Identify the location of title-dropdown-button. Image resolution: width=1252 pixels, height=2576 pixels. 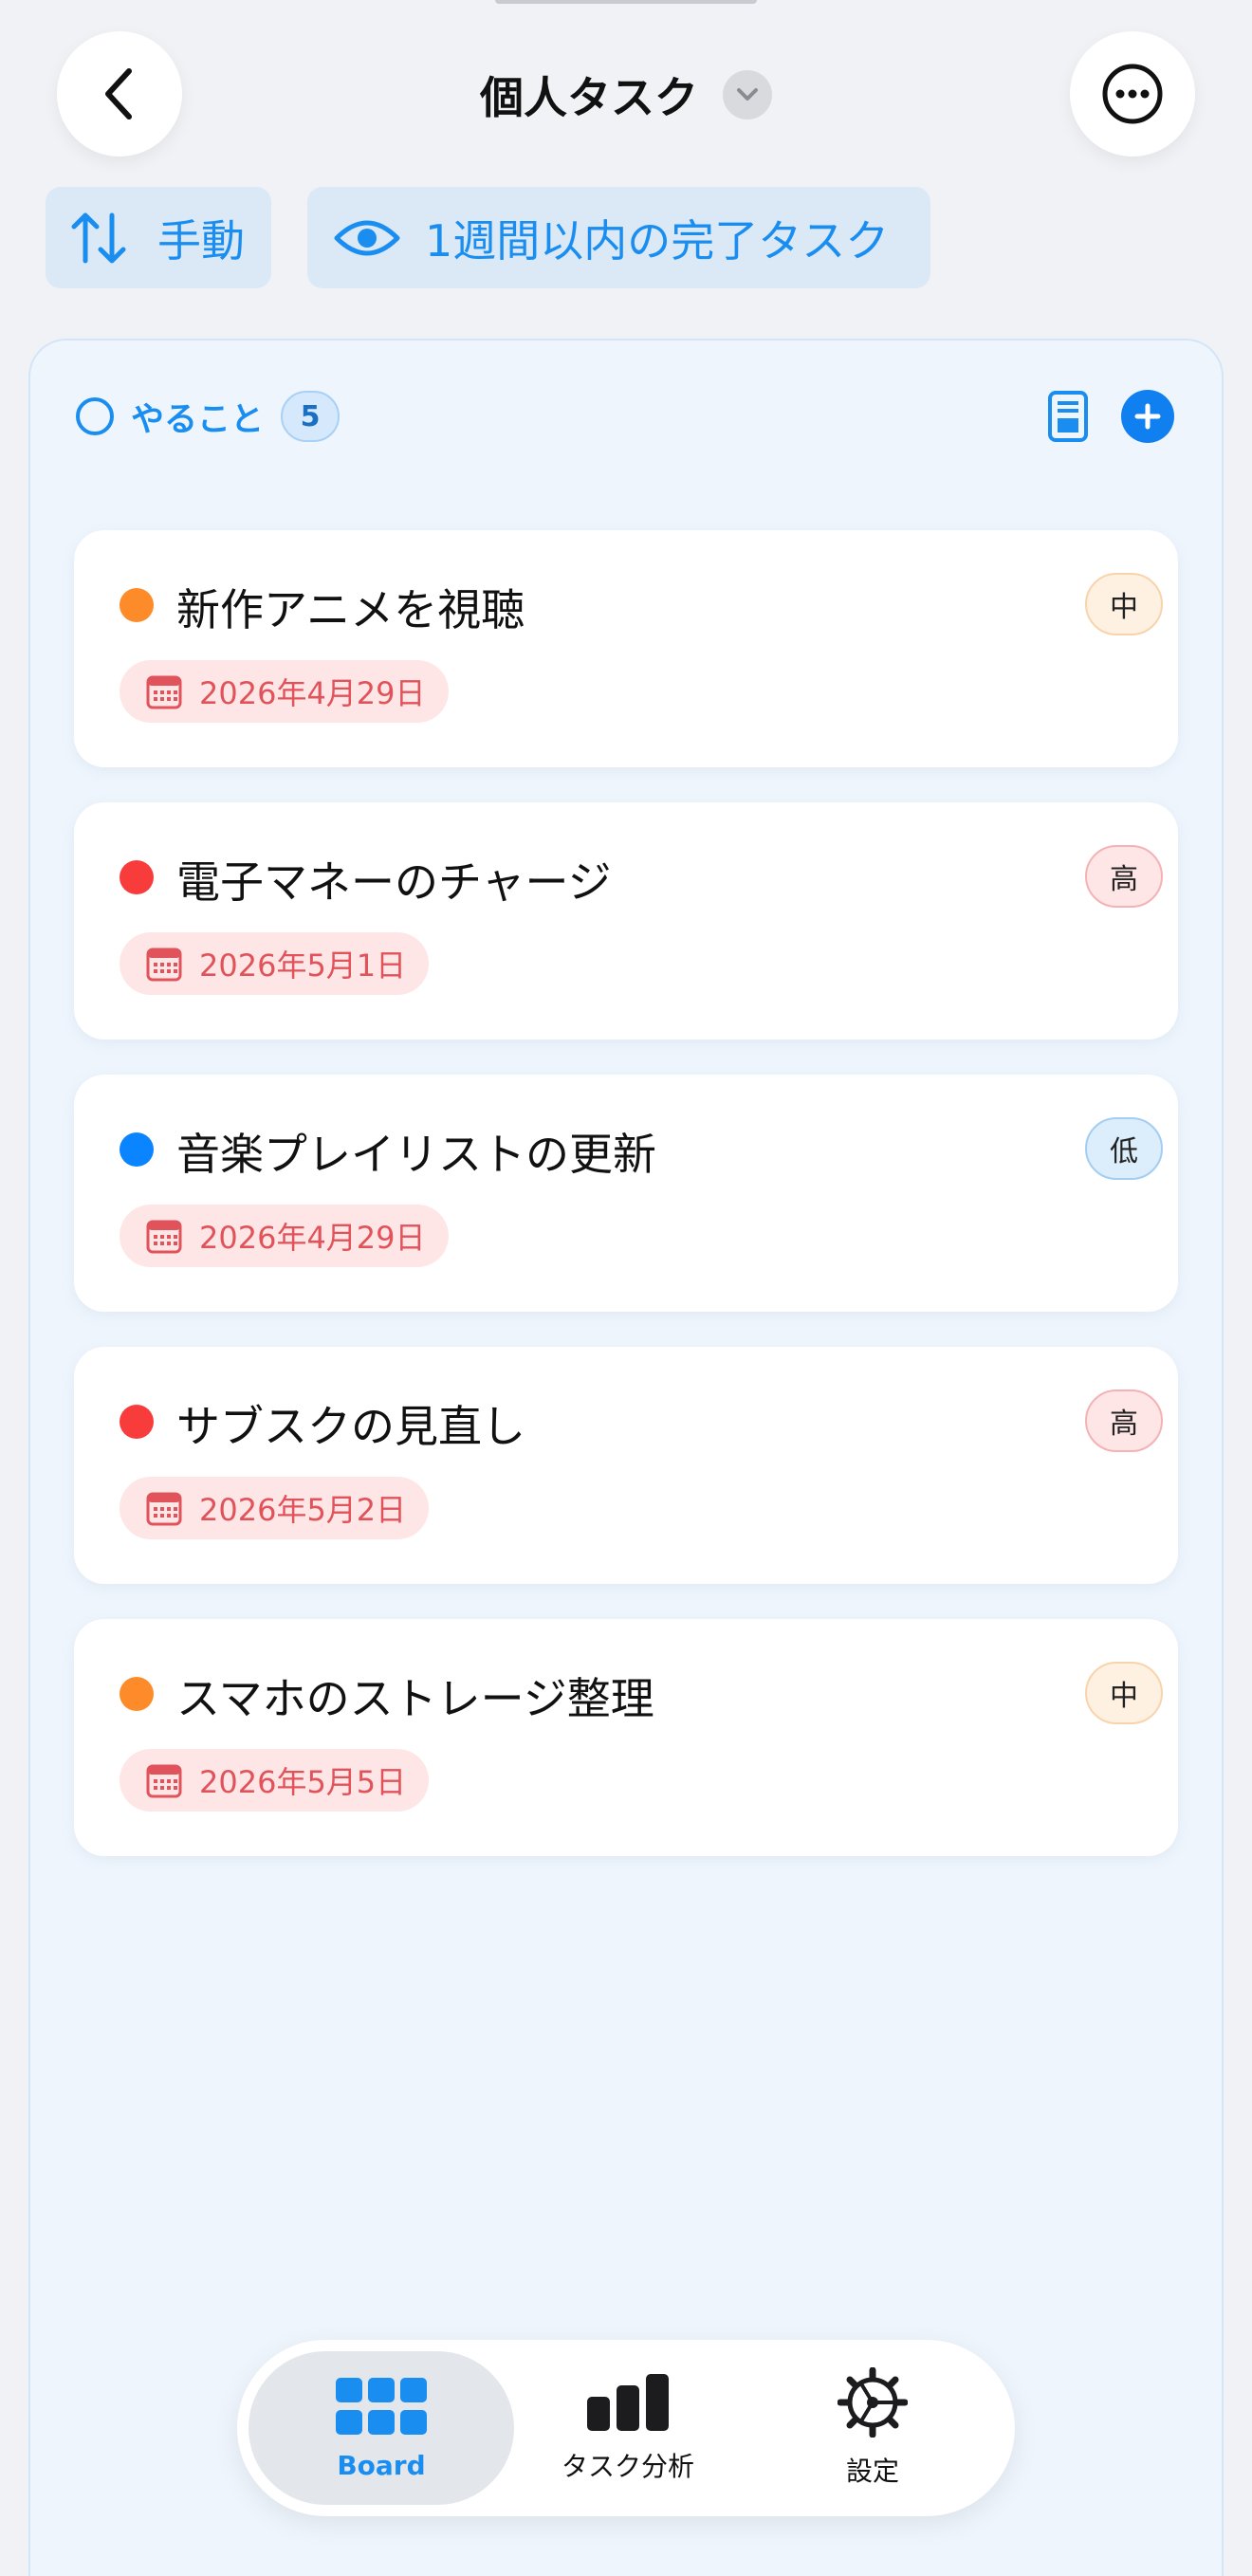
(747, 95).